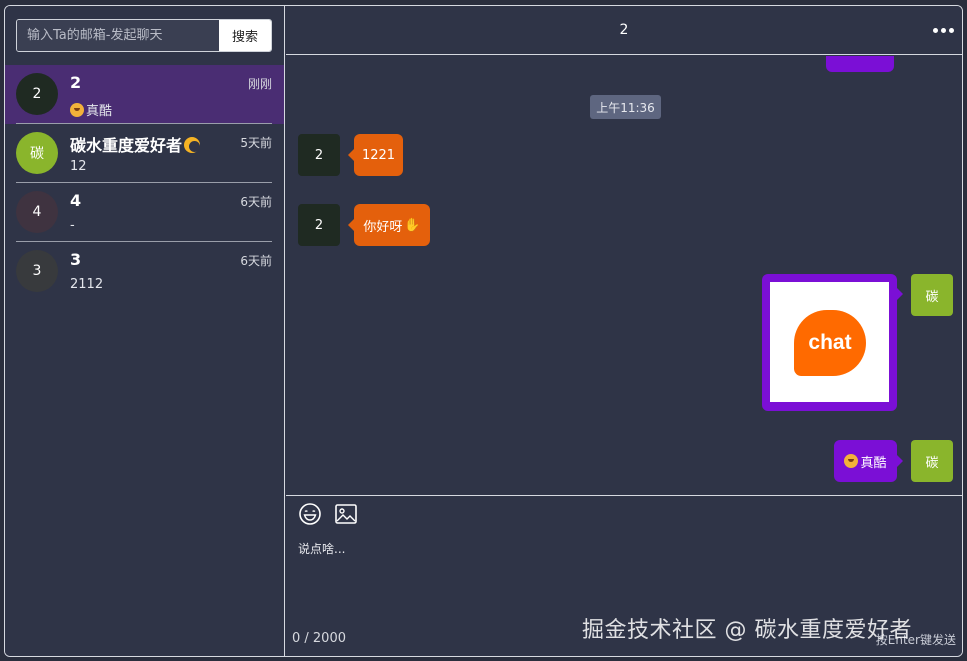 This screenshot has height=661, width=967. I want to click on conversation-preview: -, so click(72, 225).